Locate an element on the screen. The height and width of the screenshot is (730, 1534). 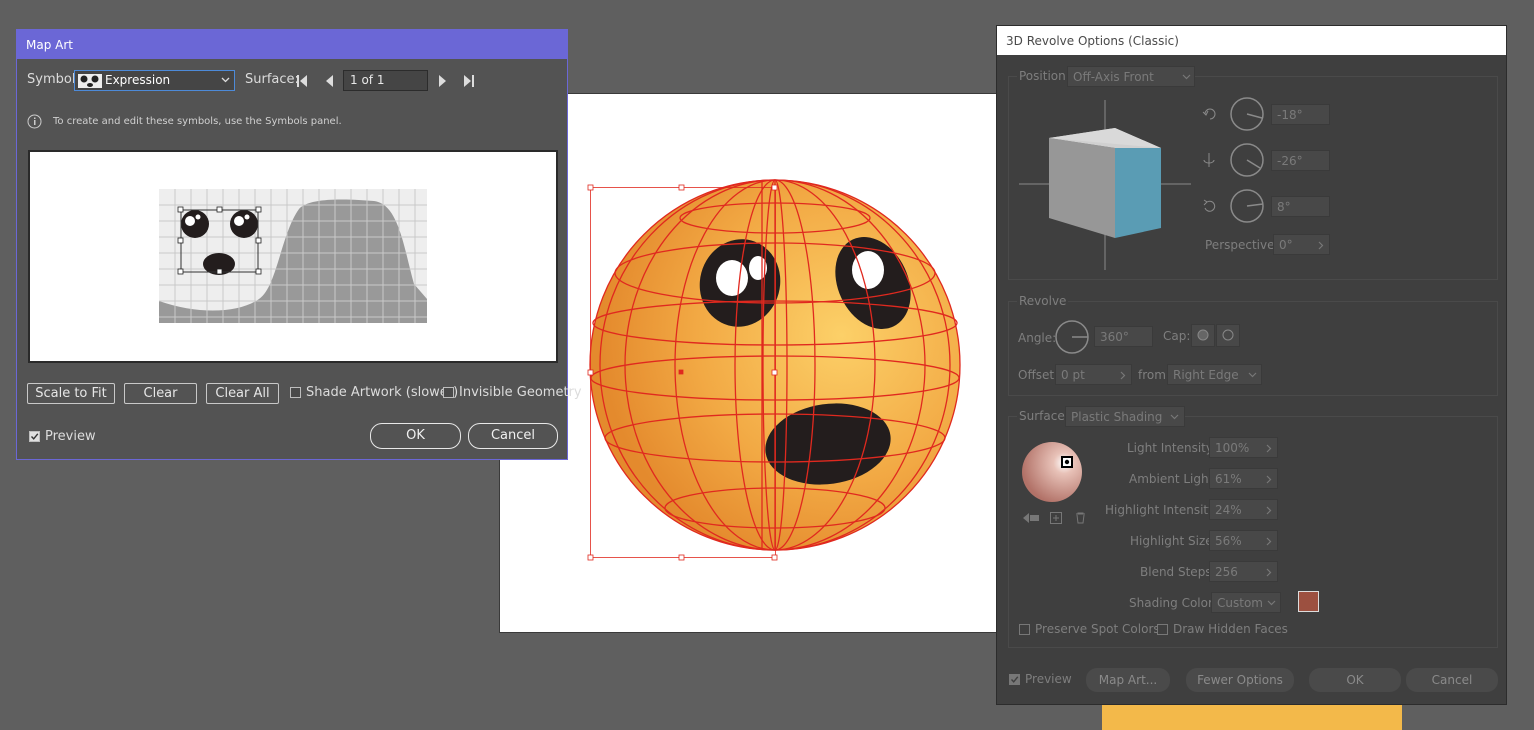
clear-button: Clear is located at coordinates (160, 393).